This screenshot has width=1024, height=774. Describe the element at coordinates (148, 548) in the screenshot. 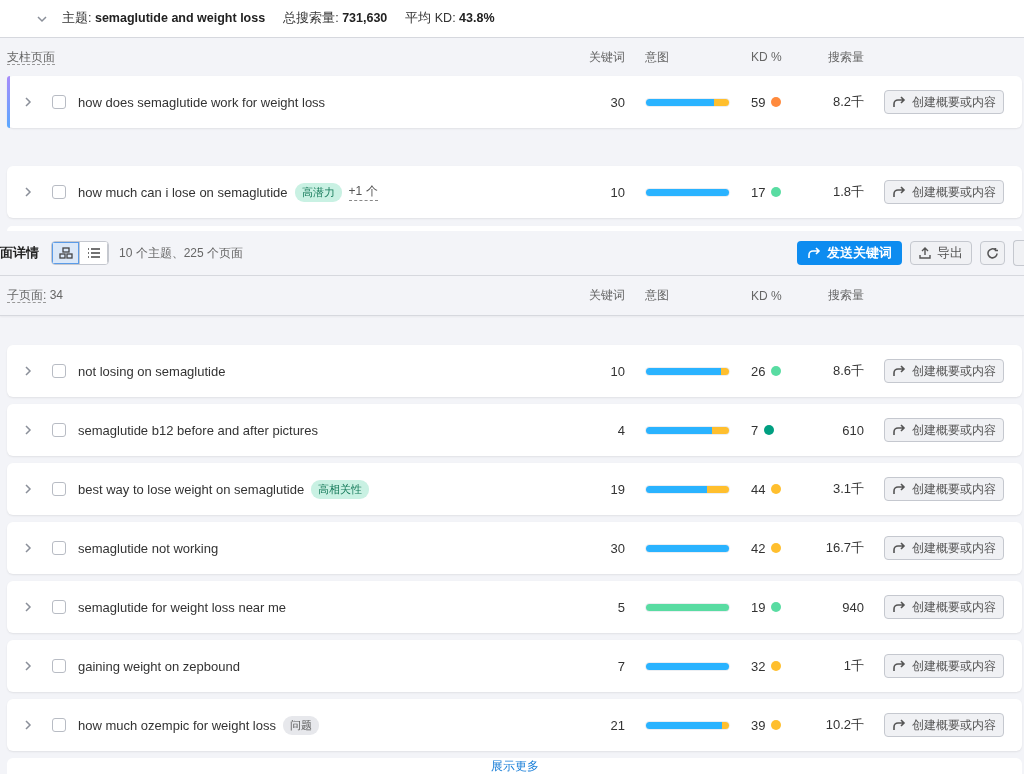

I see `keyword-text: semaglutide not working` at that location.